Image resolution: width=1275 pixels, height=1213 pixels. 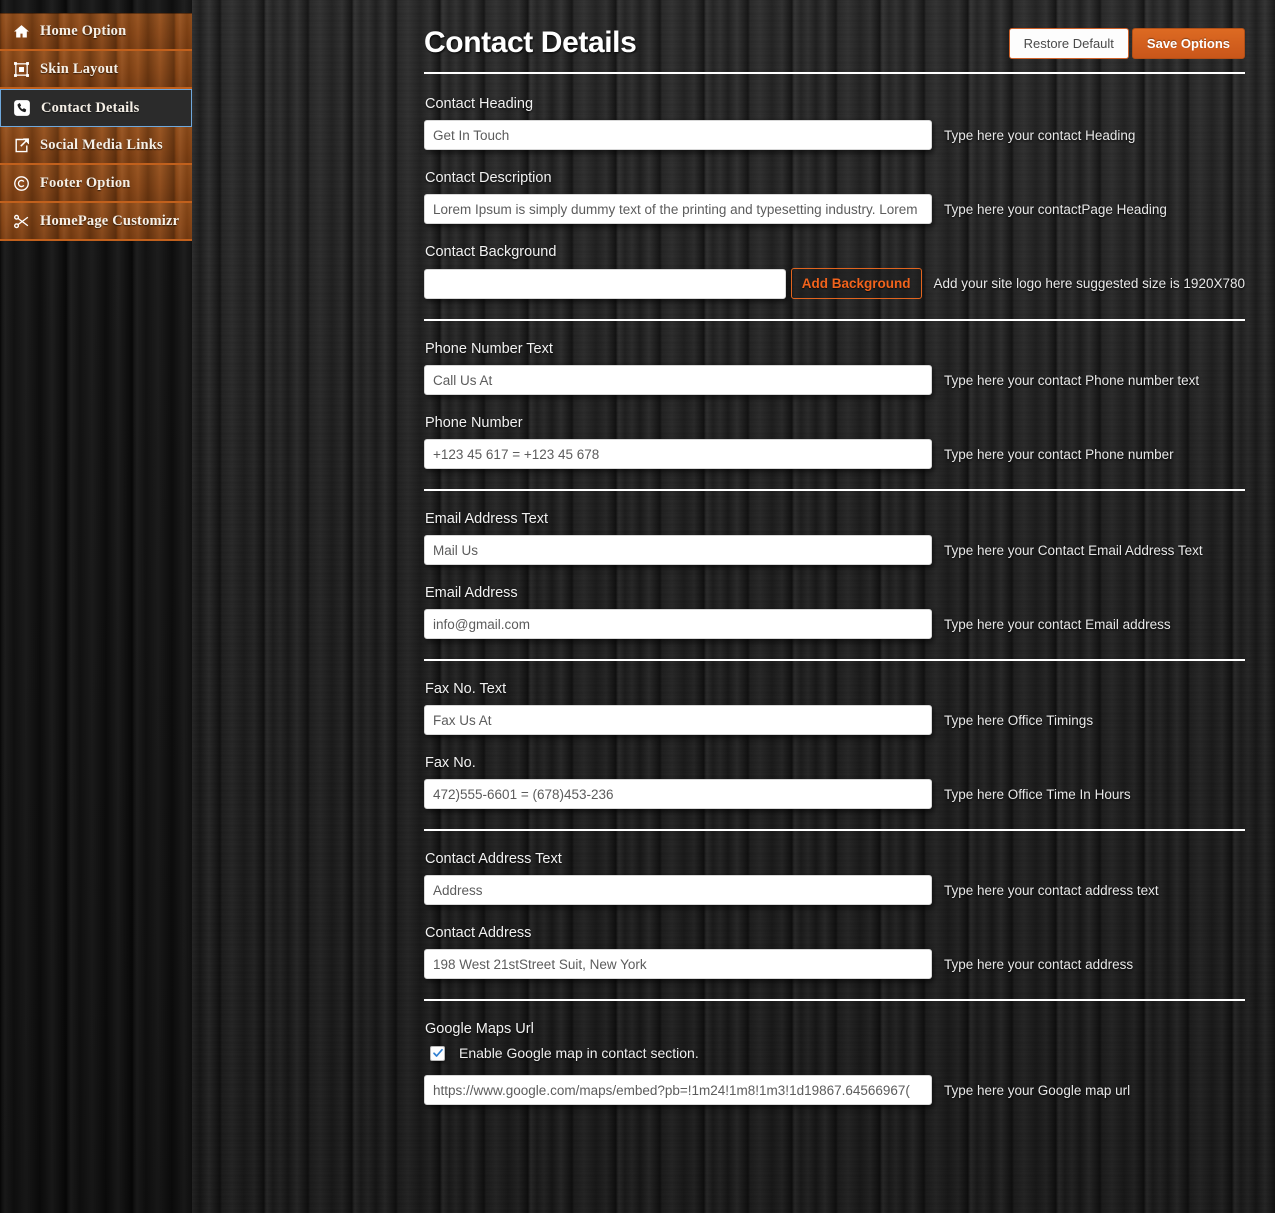 I want to click on sidebar-item-home-option: Home Option, so click(x=96, y=32).